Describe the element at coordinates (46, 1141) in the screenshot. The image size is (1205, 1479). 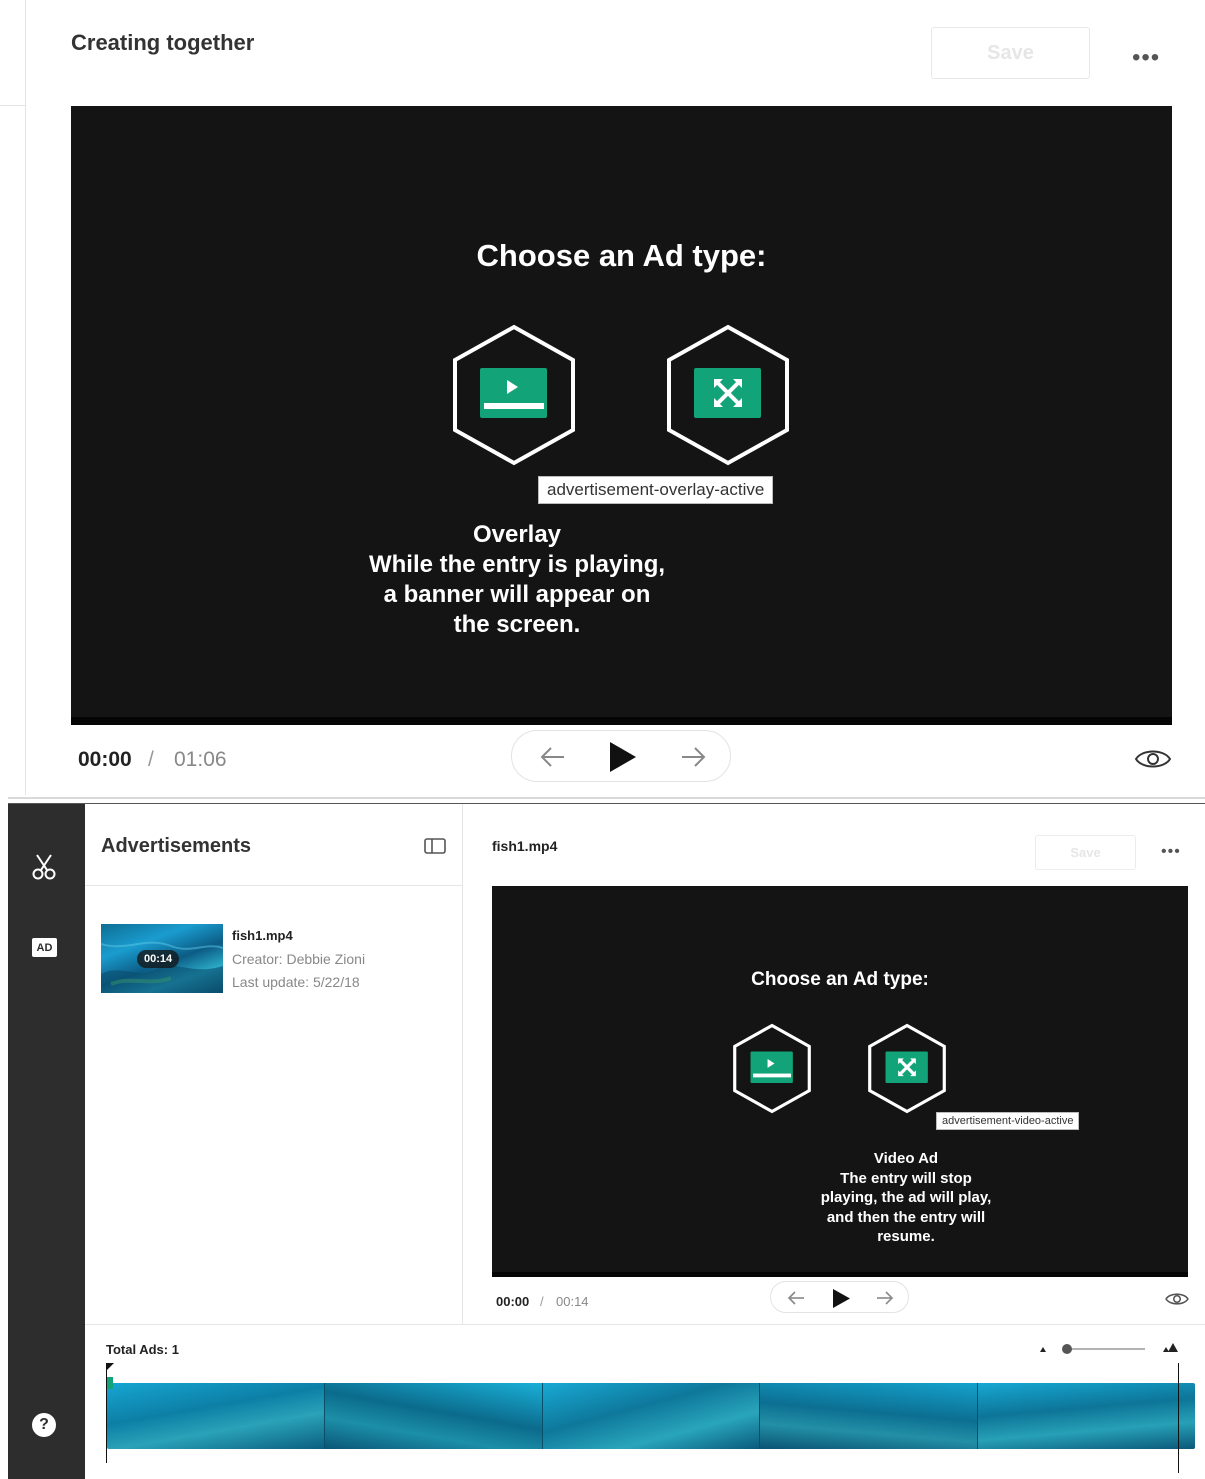
I see `tool-rail: AD ?` at that location.